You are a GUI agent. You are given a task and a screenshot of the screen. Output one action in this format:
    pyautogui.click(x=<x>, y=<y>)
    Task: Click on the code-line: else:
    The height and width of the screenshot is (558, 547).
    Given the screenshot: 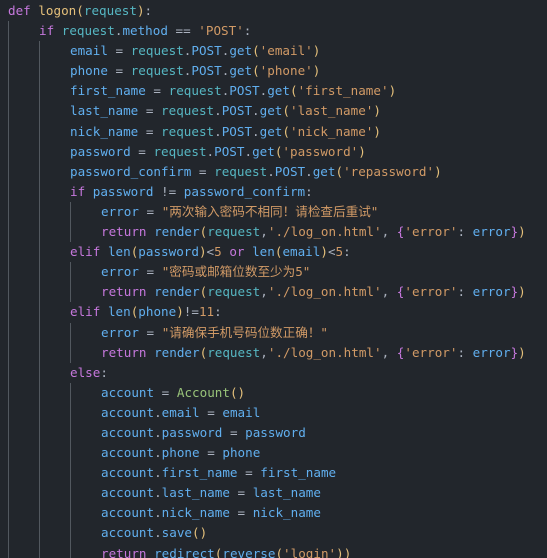 What is the action you would take?
    pyautogui.click(x=273, y=373)
    